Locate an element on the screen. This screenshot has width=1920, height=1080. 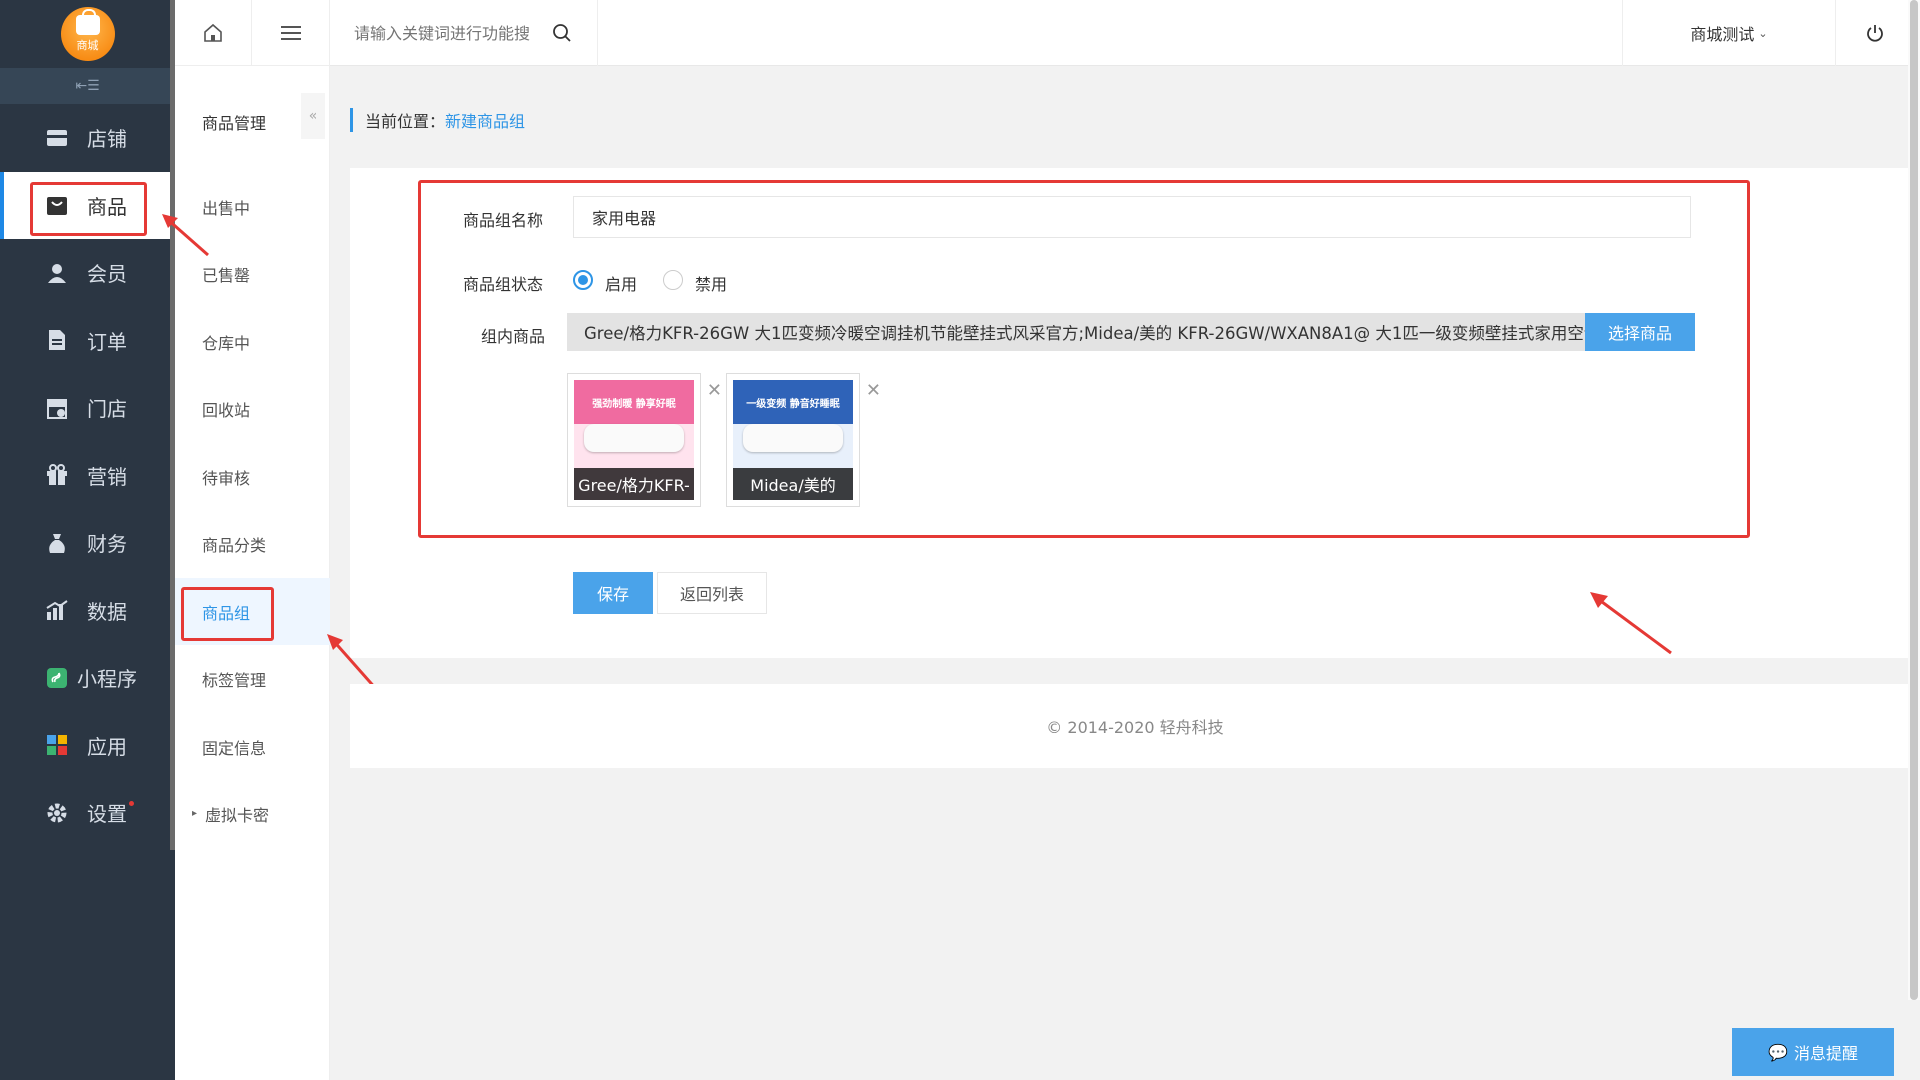
top-bar: 商城测试 ⌄ is located at coordinates (1125, 33).